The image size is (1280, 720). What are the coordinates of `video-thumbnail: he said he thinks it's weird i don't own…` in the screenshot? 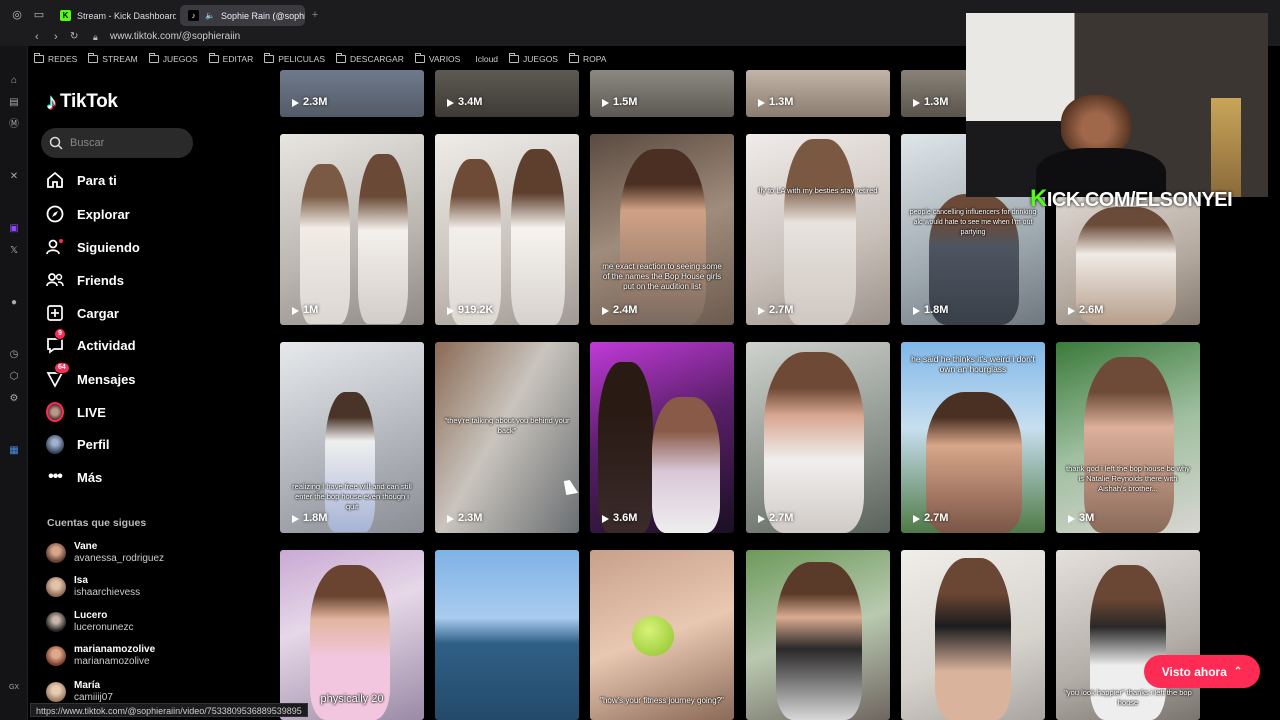 It's located at (973, 437).